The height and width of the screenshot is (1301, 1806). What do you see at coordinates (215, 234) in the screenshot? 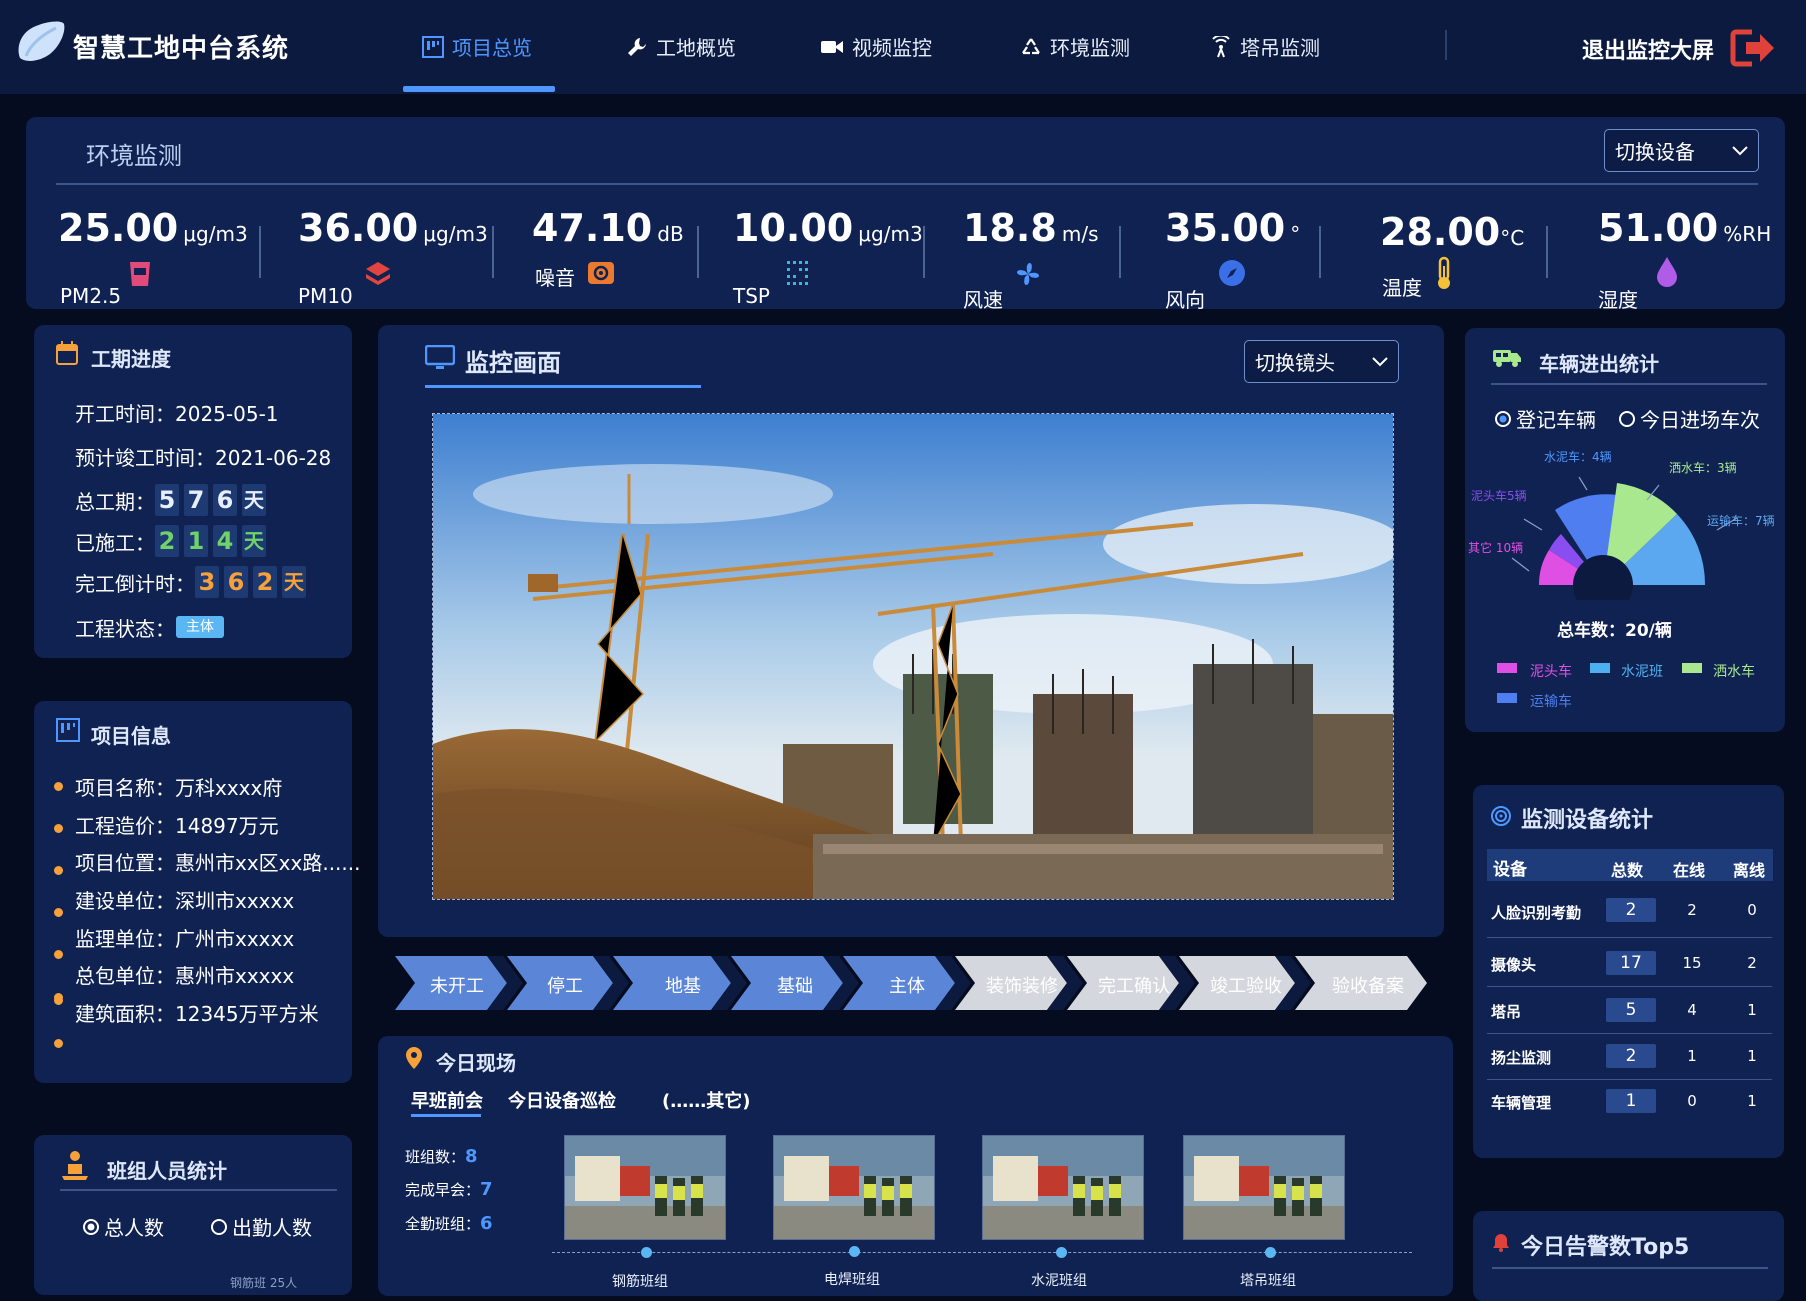
I see `metric-unit: μg/m3` at bounding box center [215, 234].